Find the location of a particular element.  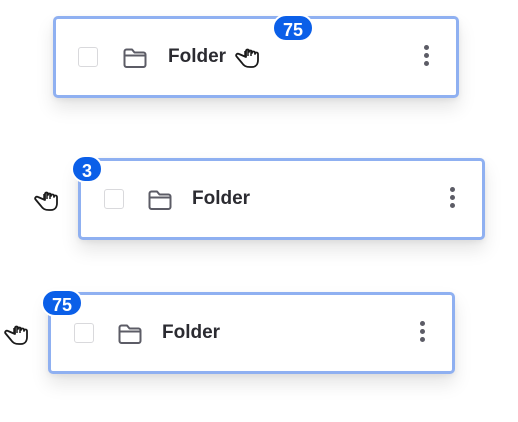

item-count-badge: 3 is located at coordinates (87, 169).